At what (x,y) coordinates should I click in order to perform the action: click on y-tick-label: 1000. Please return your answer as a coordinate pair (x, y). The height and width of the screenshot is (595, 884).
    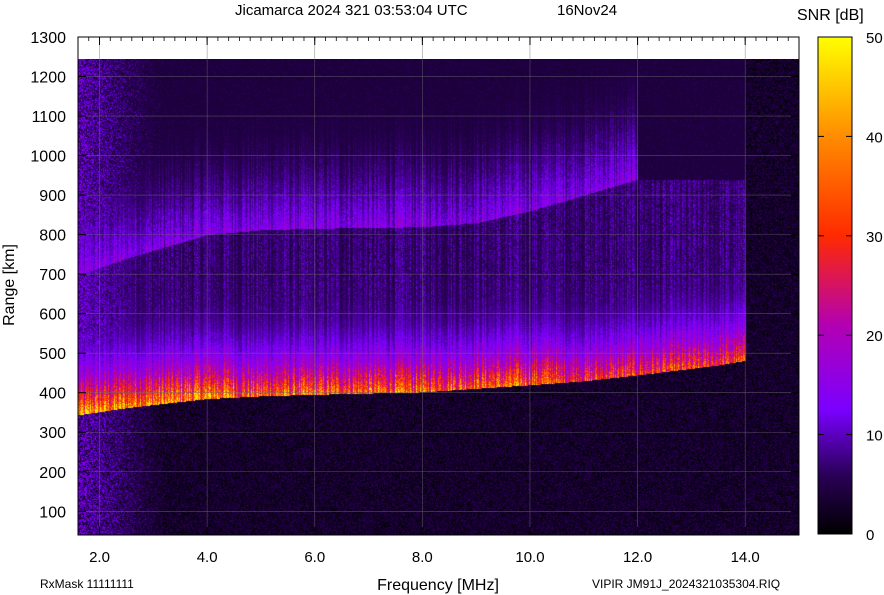
    Looking at the image, I should click on (48, 157).